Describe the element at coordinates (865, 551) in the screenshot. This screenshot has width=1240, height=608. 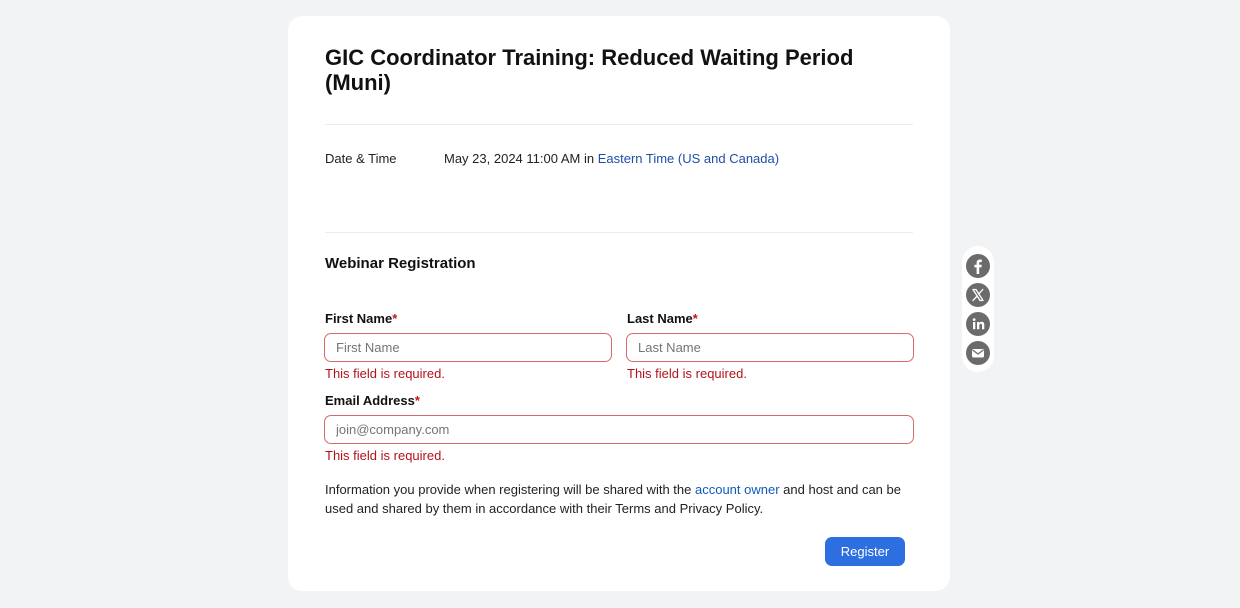
I see `register-button: Register` at that location.